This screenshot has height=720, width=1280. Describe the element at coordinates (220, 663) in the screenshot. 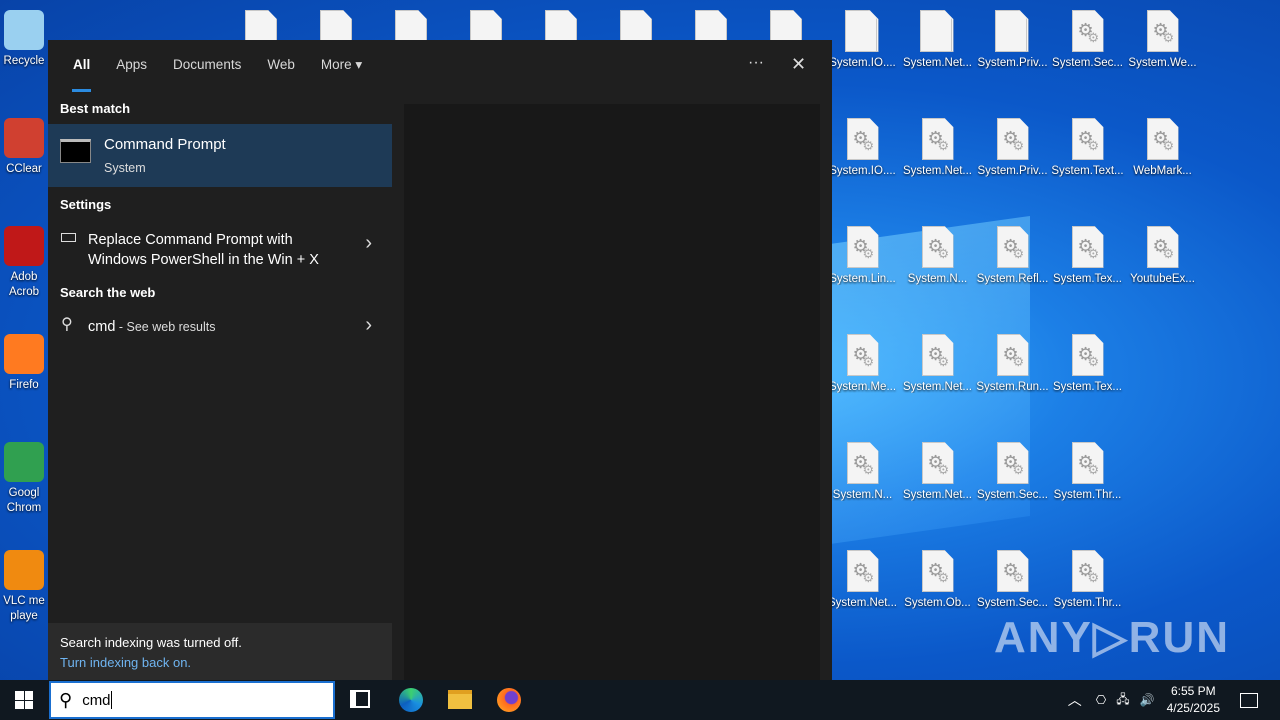

I see `turn-indexing-on-link: Turn indexing back on.` at that location.